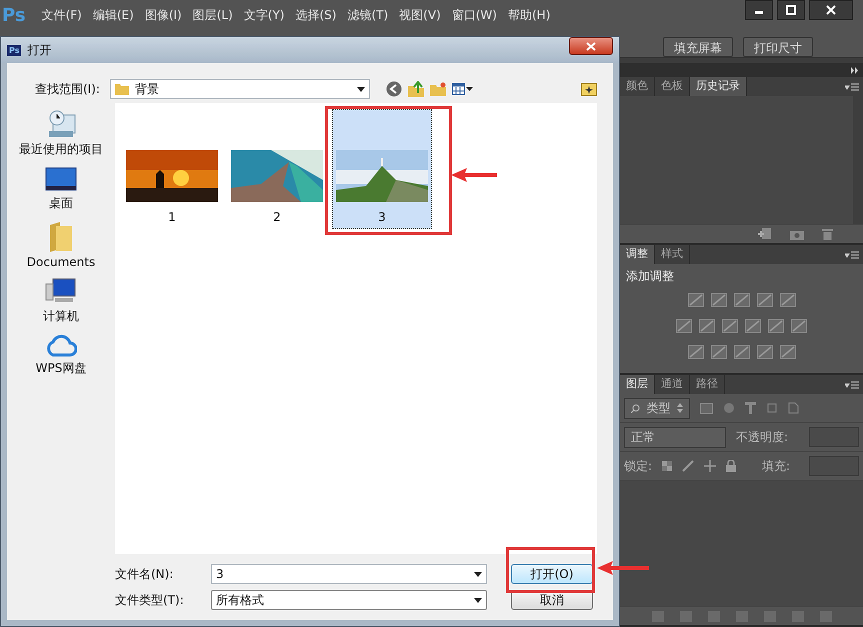 Image resolution: width=863 pixels, height=627 pixels. I want to click on app-logo: Ps, so click(14, 15).